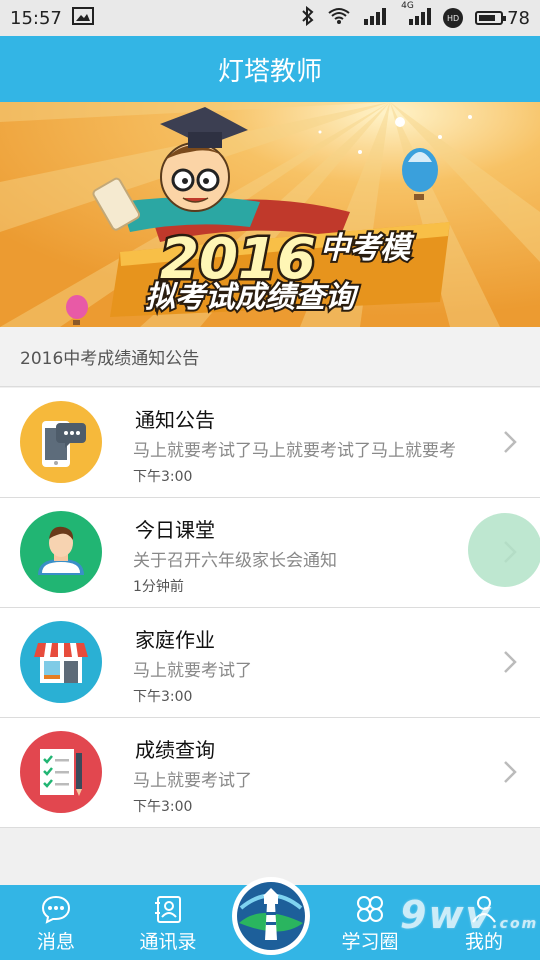 The height and width of the screenshot is (960, 540). What do you see at coordinates (175, 750) in the screenshot?
I see `list-item-title: 成绩查询` at bounding box center [175, 750].